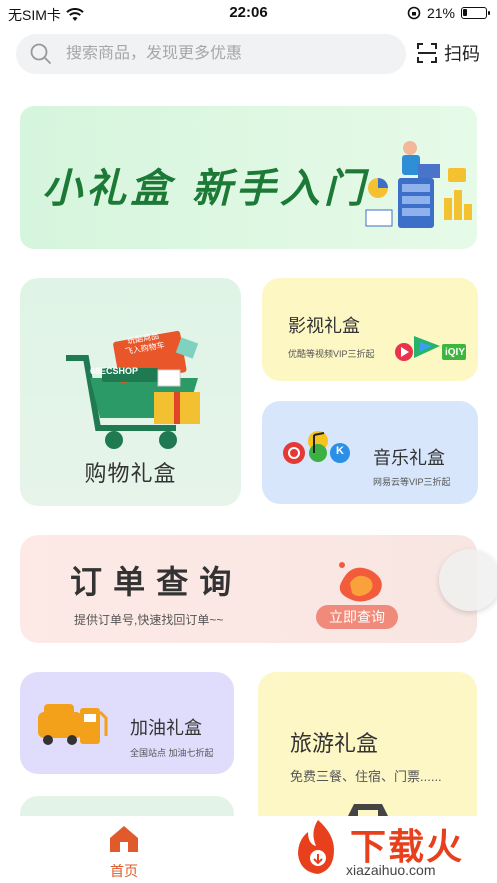 This screenshot has width=497, height=883. I want to click on music-gift-card: K 音乐礼盒 网易云等VIP三折起, so click(370, 452).